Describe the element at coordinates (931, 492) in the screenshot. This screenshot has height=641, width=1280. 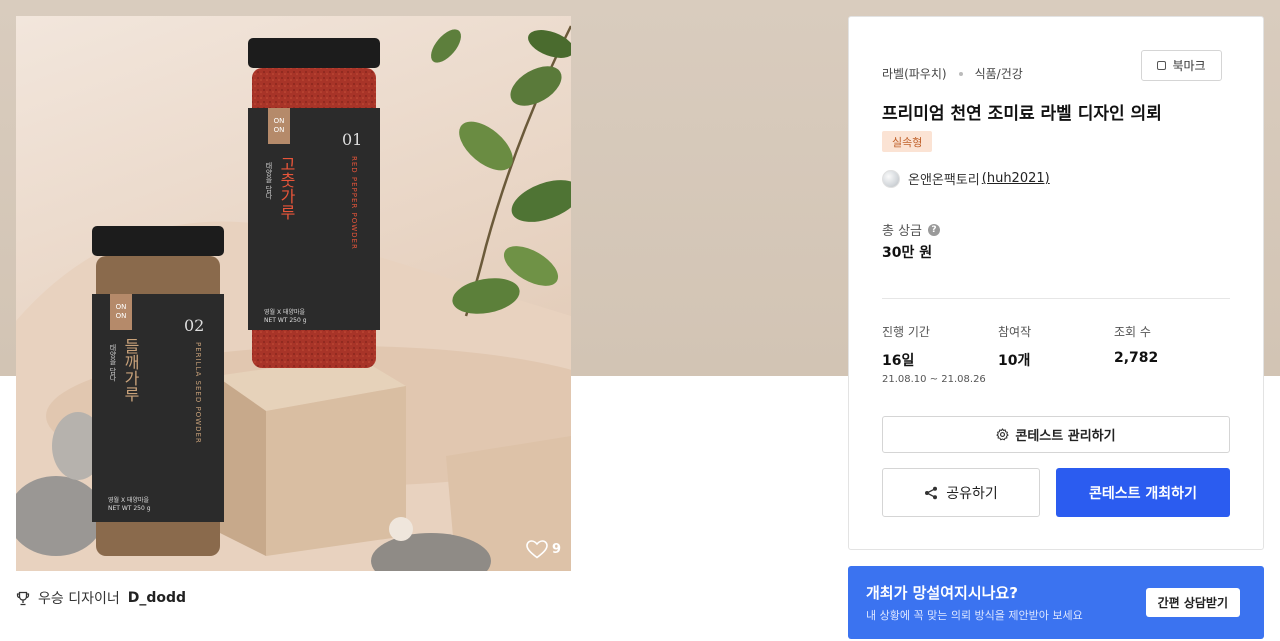
I see `share-icon` at that location.